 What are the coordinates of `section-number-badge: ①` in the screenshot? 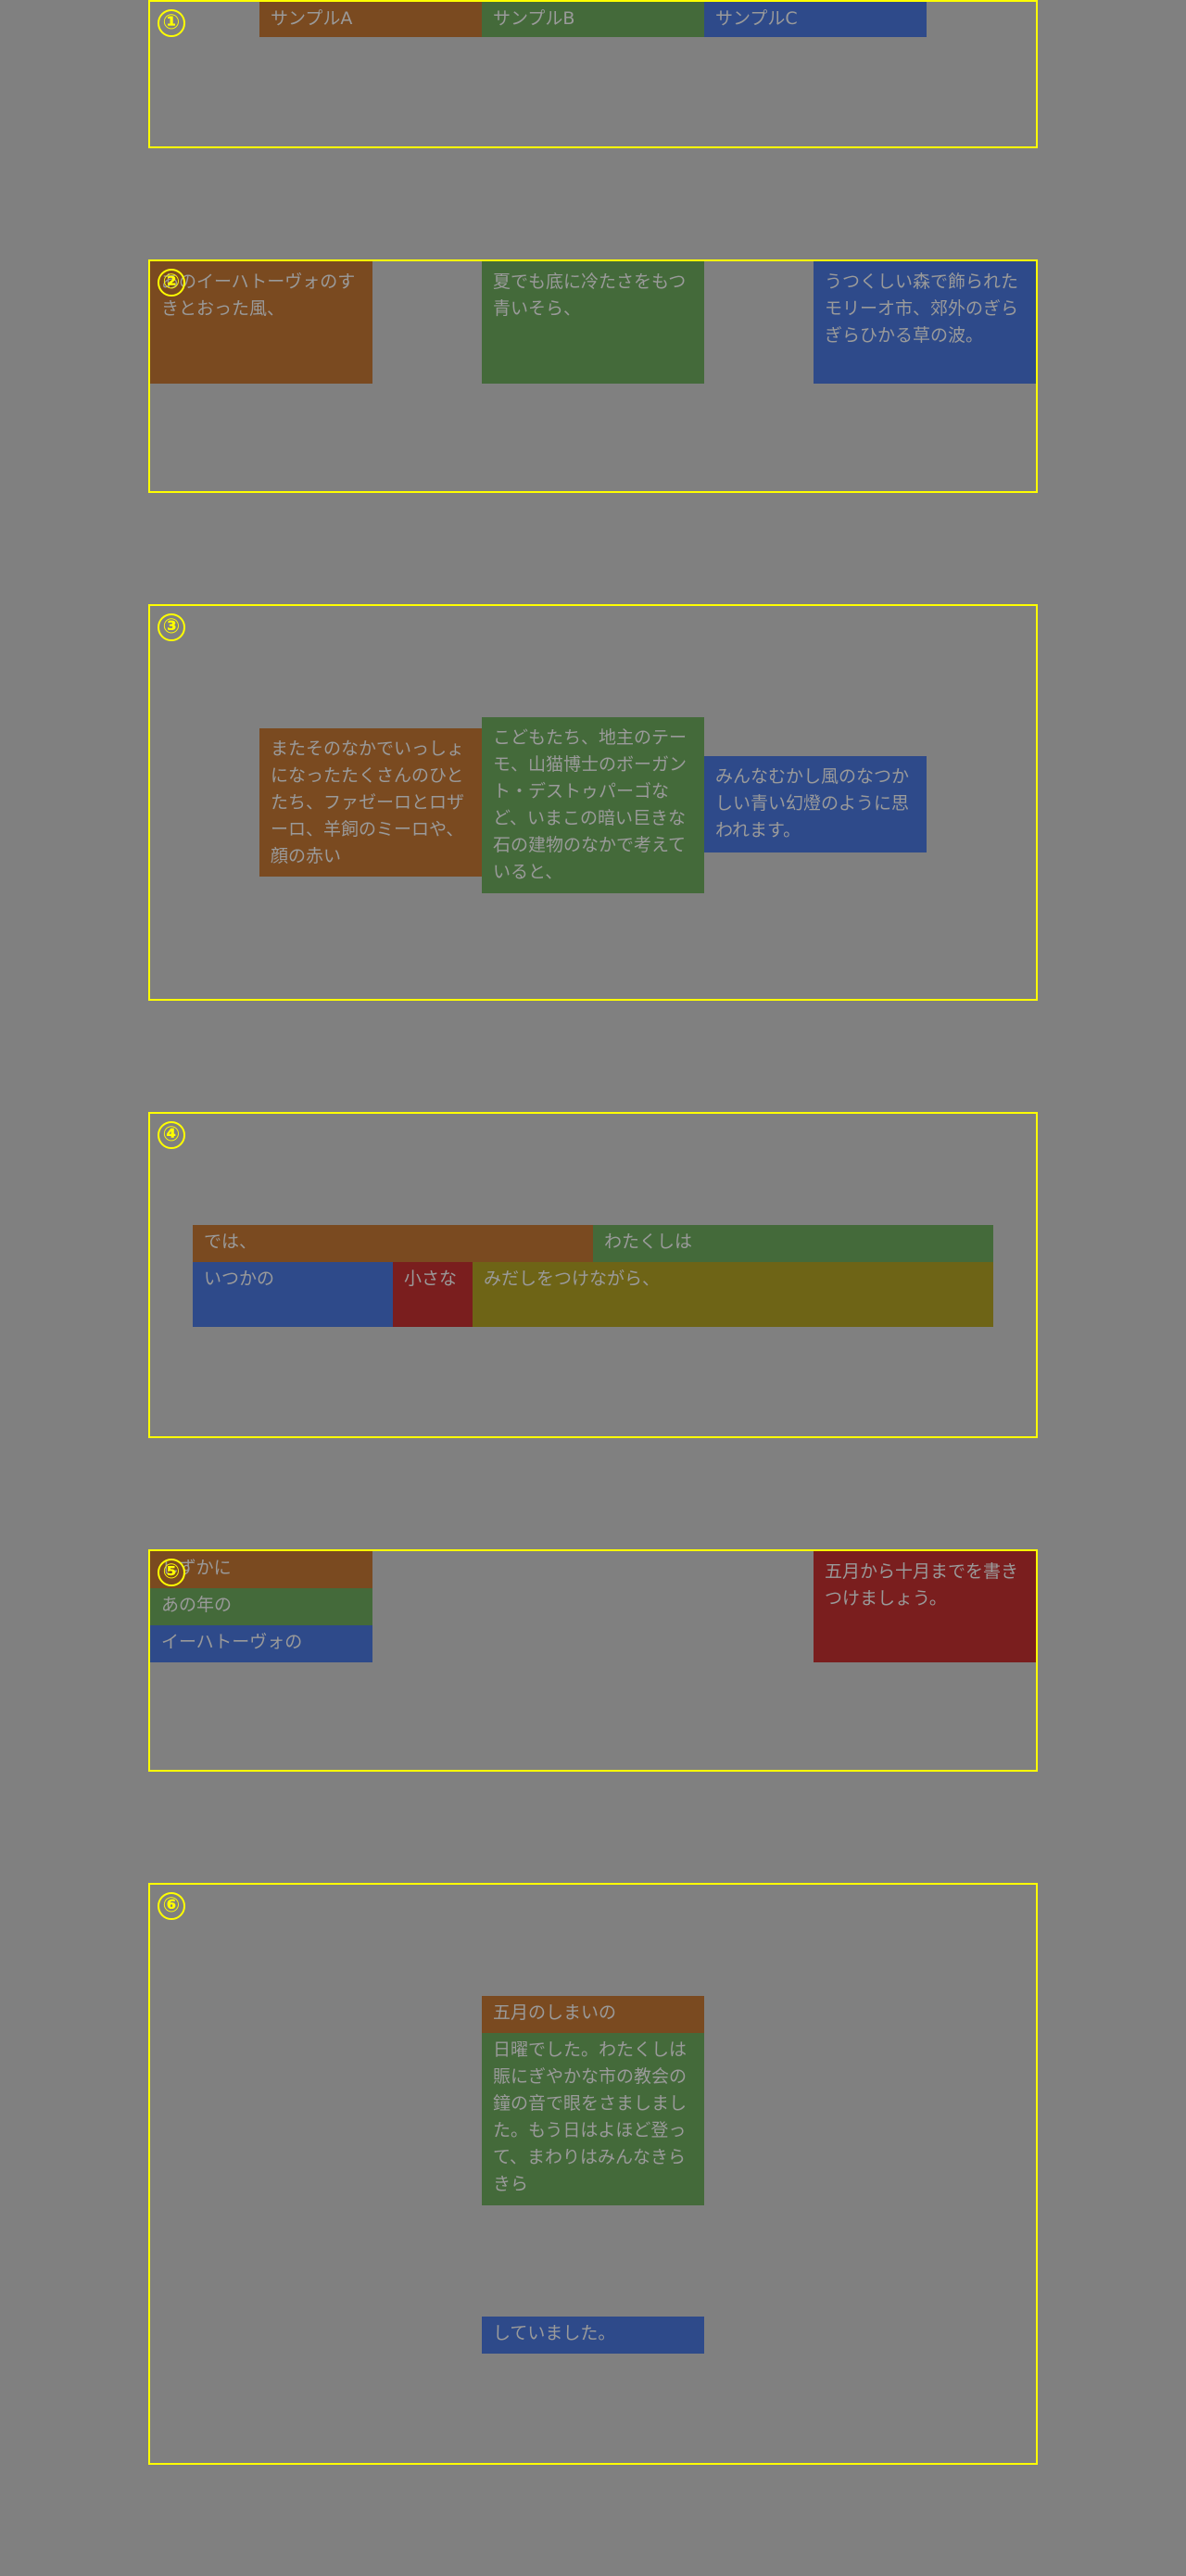 It's located at (171, 23).